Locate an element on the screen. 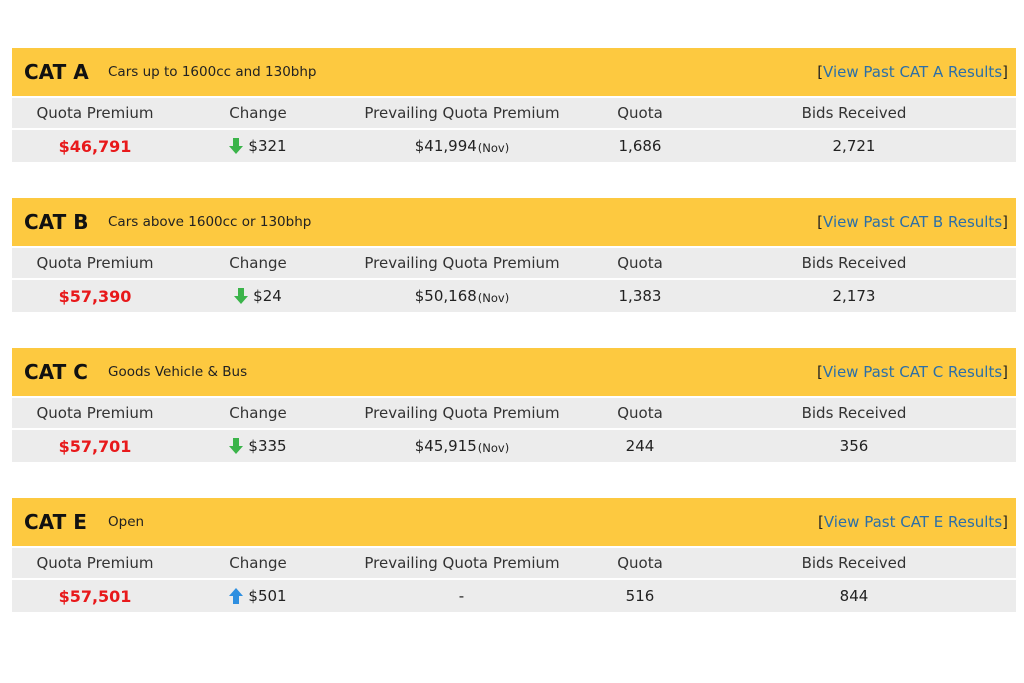  quota-premium-value: $57,701 is located at coordinates (95, 446).